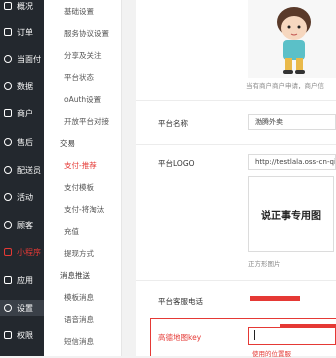  I want to click on sidebar-item-data: 数据, so click(22, 86).